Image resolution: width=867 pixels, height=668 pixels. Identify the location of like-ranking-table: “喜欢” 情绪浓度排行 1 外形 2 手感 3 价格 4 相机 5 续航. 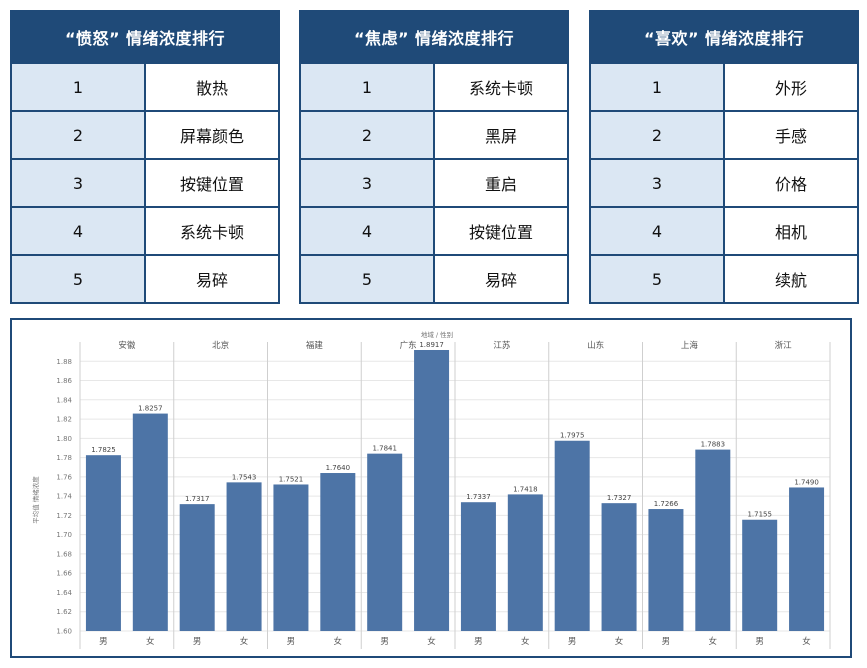
(724, 157).